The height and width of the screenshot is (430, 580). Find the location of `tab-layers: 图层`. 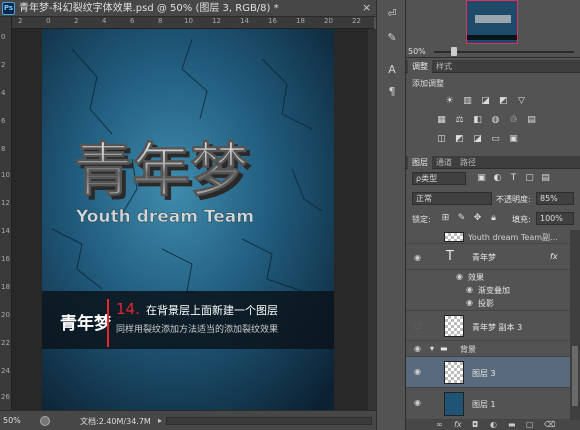

tab-layers: 图层 is located at coordinates (420, 162).